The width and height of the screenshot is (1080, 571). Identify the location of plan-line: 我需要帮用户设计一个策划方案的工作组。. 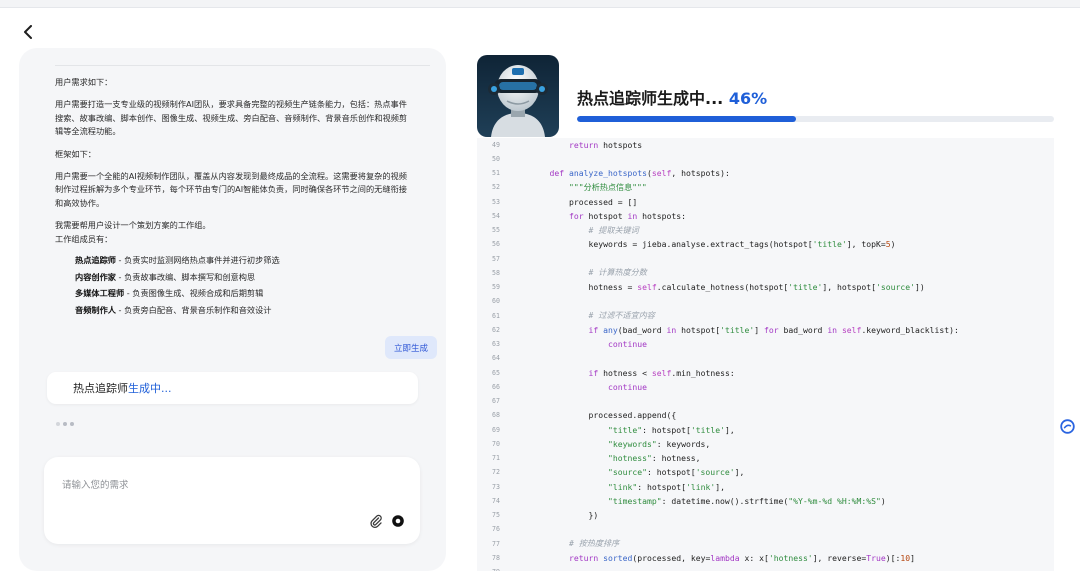
(133, 225).